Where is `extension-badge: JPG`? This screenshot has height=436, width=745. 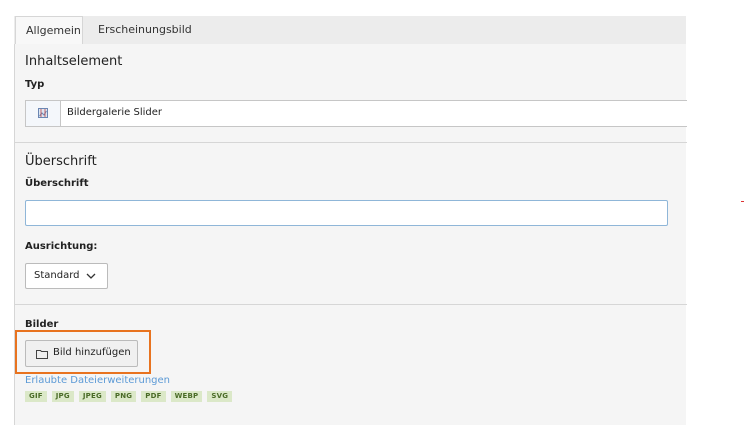
extension-badge: JPG is located at coordinates (62, 396).